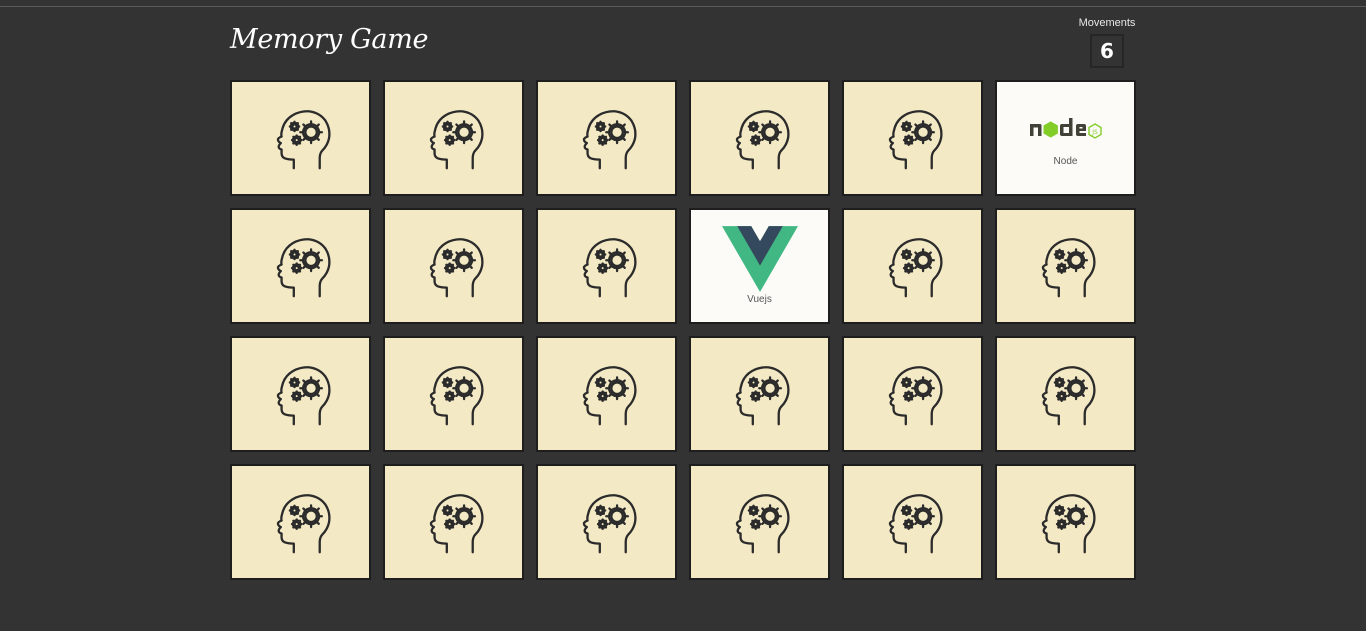 This screenshot has width=1366, height=631. I want to click on movements-counter: Movements 6, so click(1107, 42).